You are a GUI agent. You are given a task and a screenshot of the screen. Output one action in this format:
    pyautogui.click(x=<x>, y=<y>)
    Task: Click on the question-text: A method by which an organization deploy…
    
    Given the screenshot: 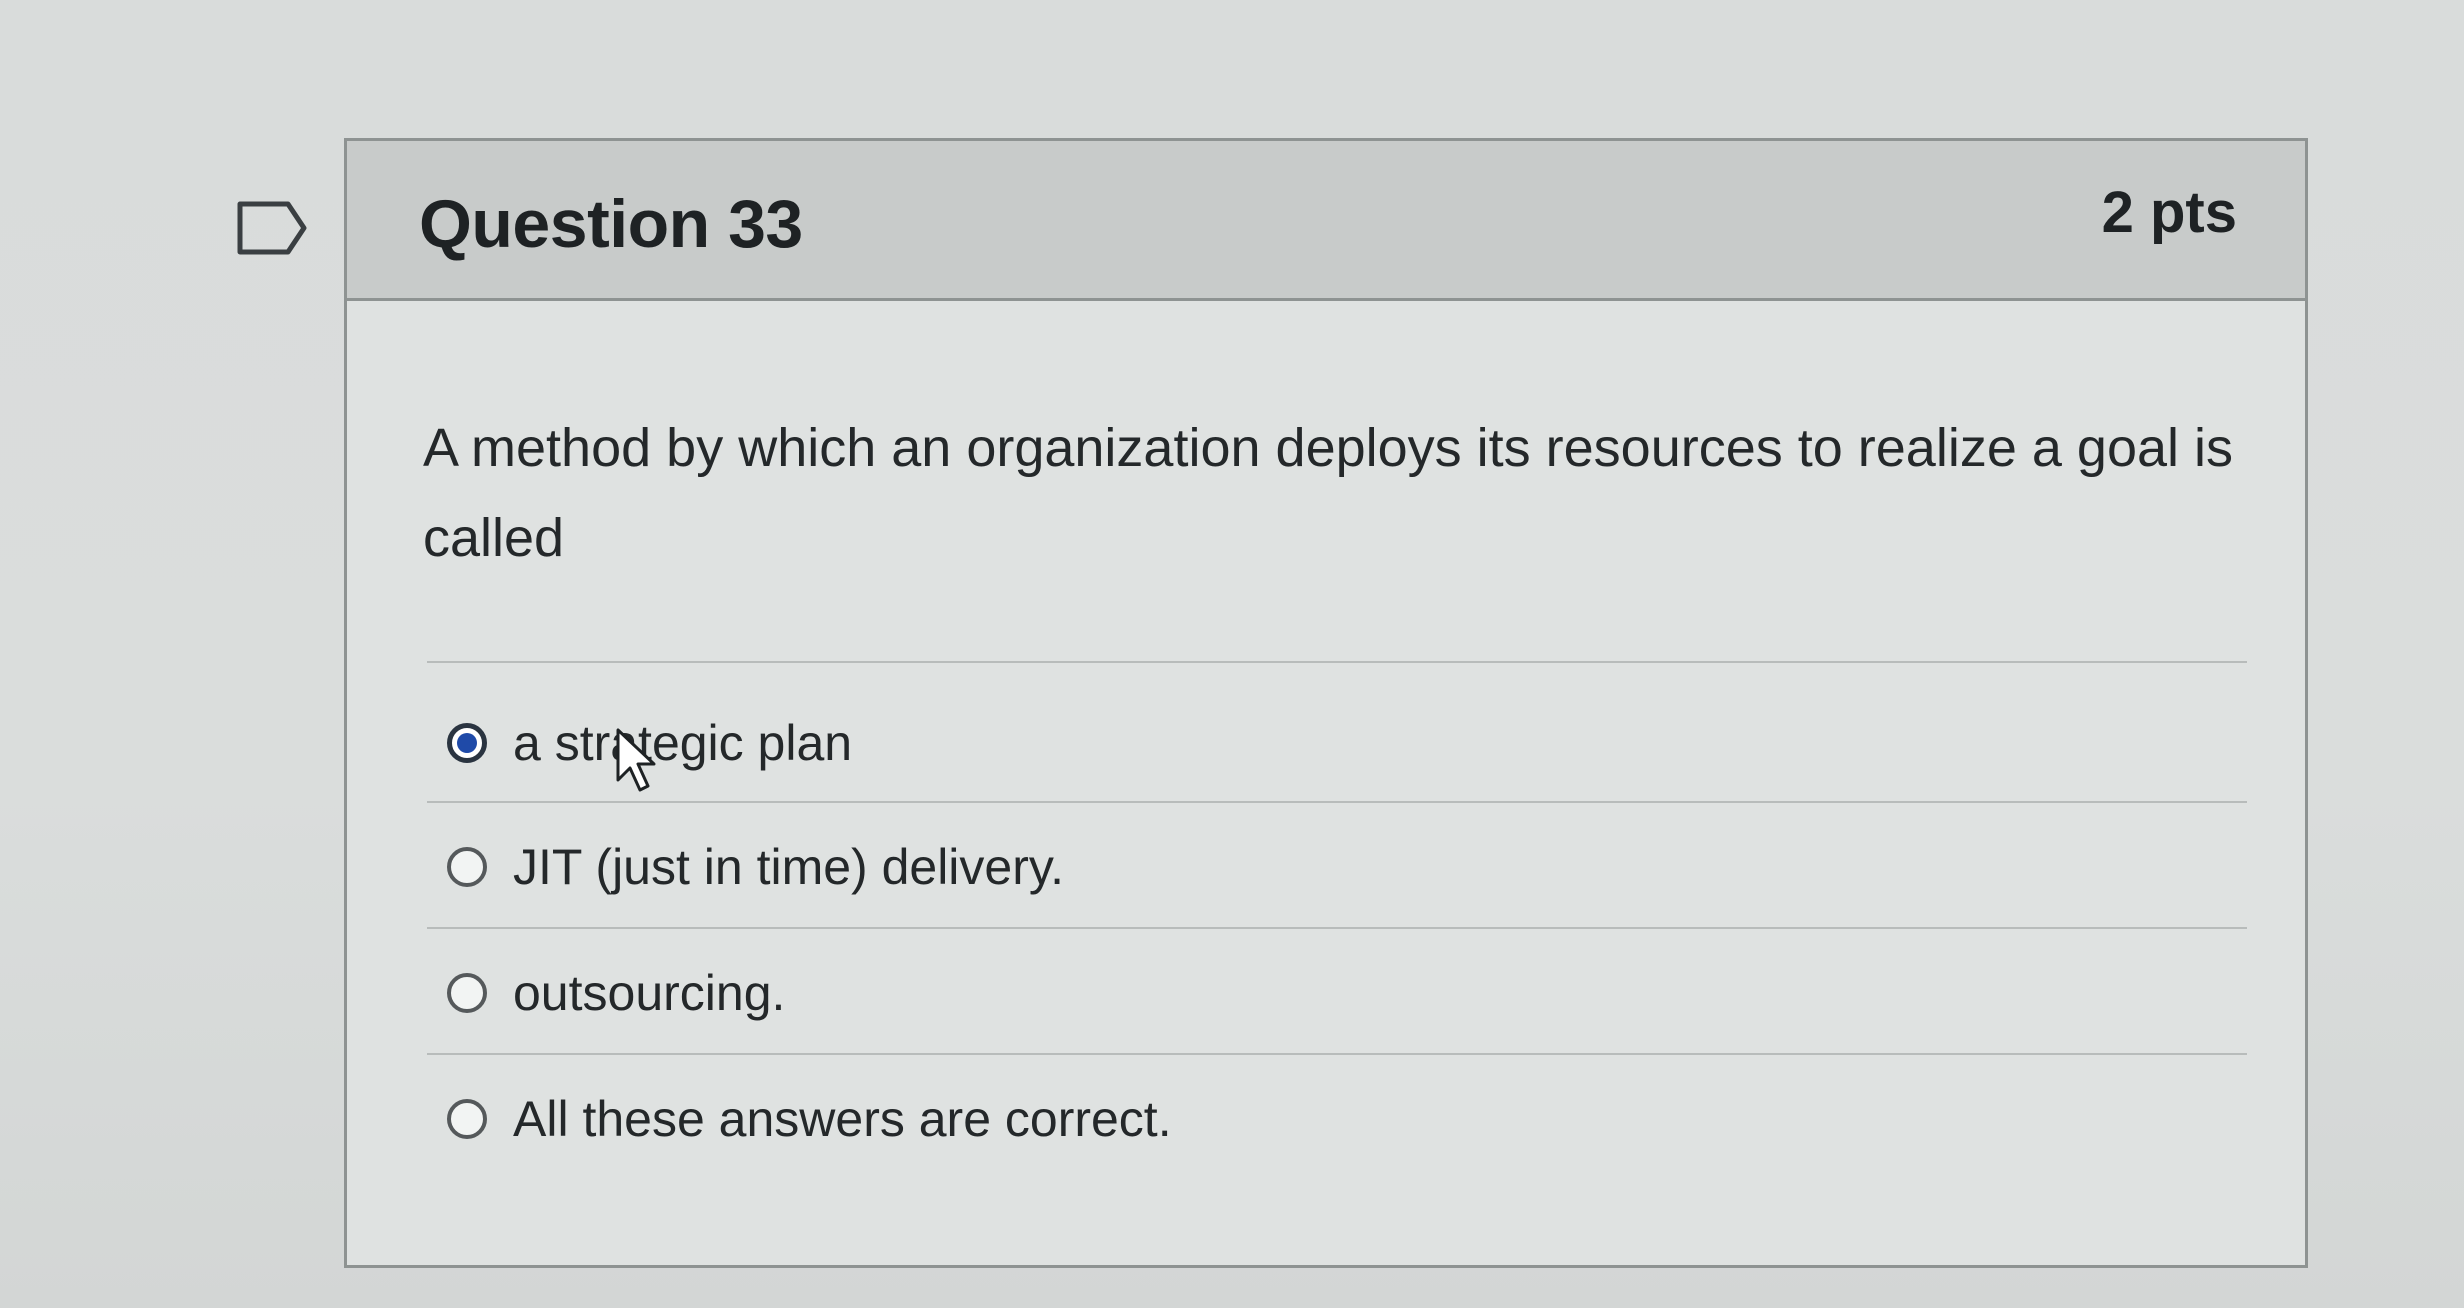 What is the action you would take?
    pyautogui.click(x=1328, y=493)
    